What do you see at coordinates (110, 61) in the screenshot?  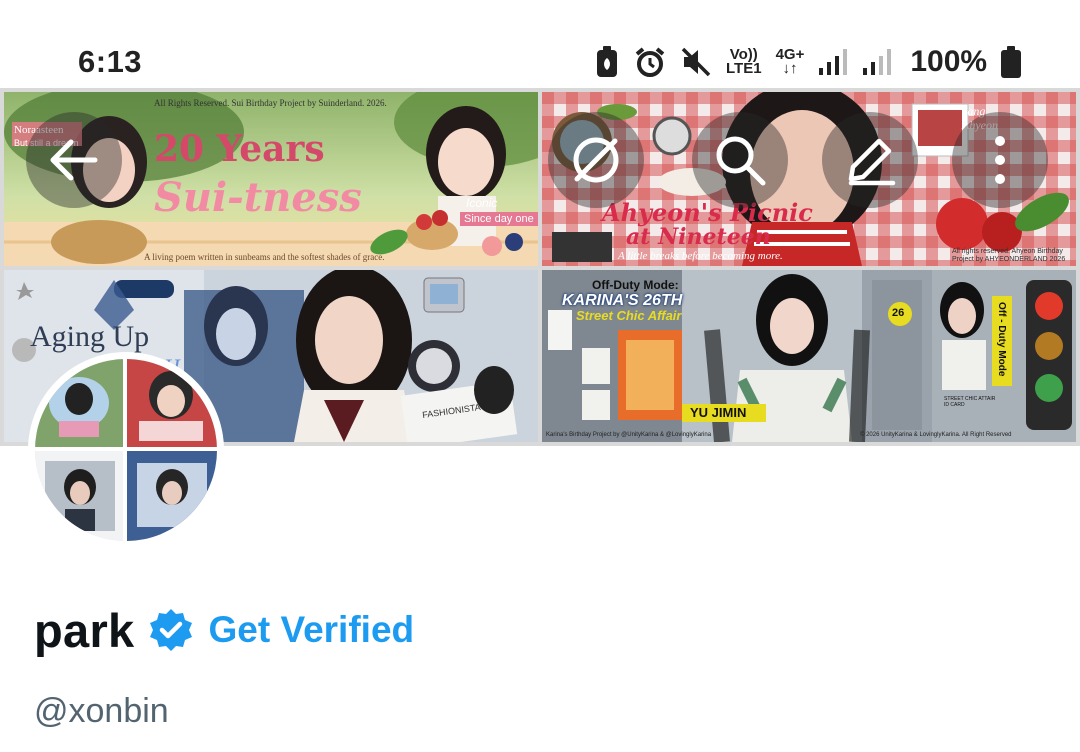 I see `status-time: 6:13` at bounding box center [110, 61].